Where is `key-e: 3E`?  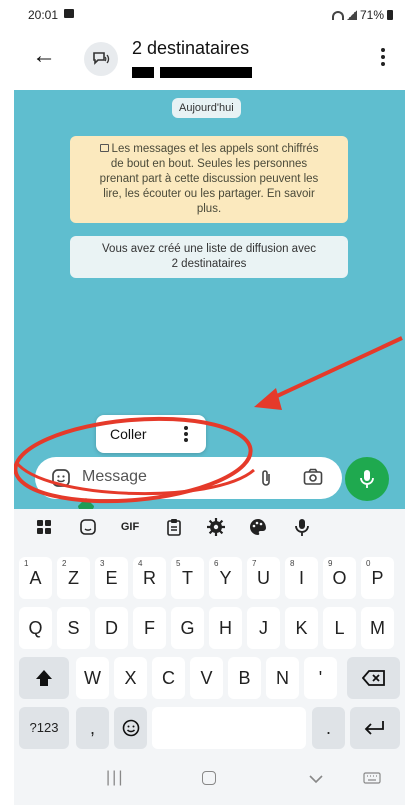
key-e: 3E is located at coordinates (111, 578).